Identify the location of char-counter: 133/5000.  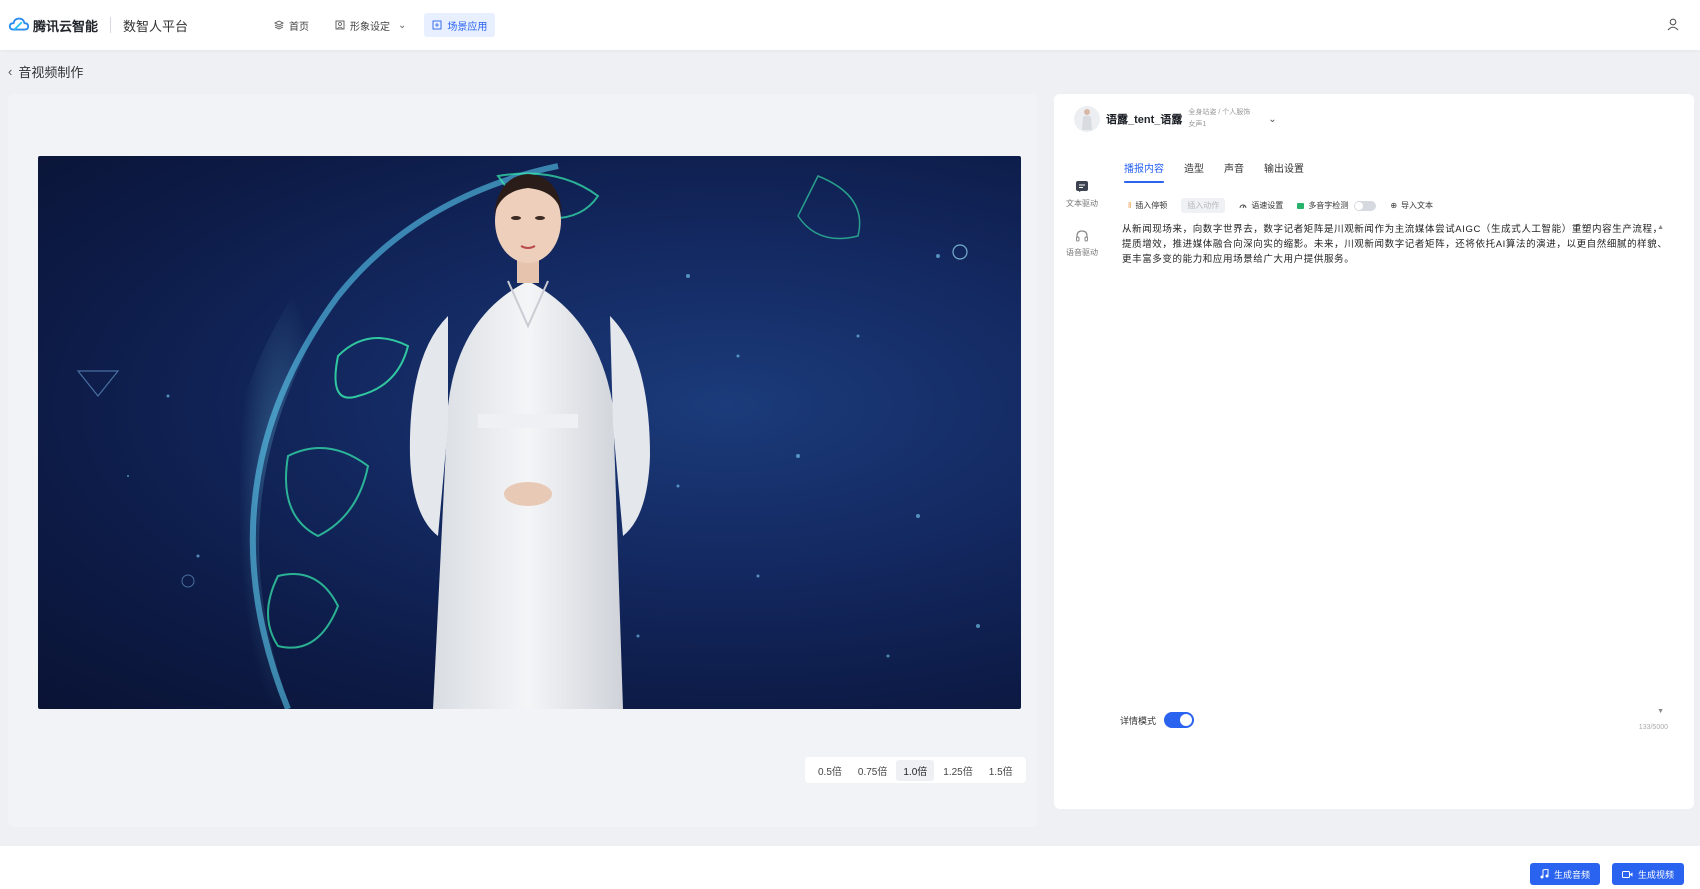
(1653, 727).